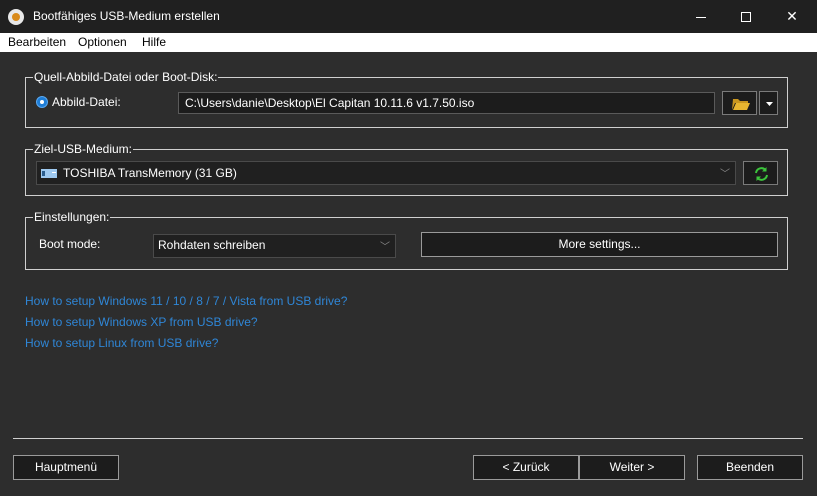 The height and width of the screenshot is (496, 817). I want to click on source-group-legend: Quell-Abbild-Datei oder Boot-Disk:, so click(126, 77).